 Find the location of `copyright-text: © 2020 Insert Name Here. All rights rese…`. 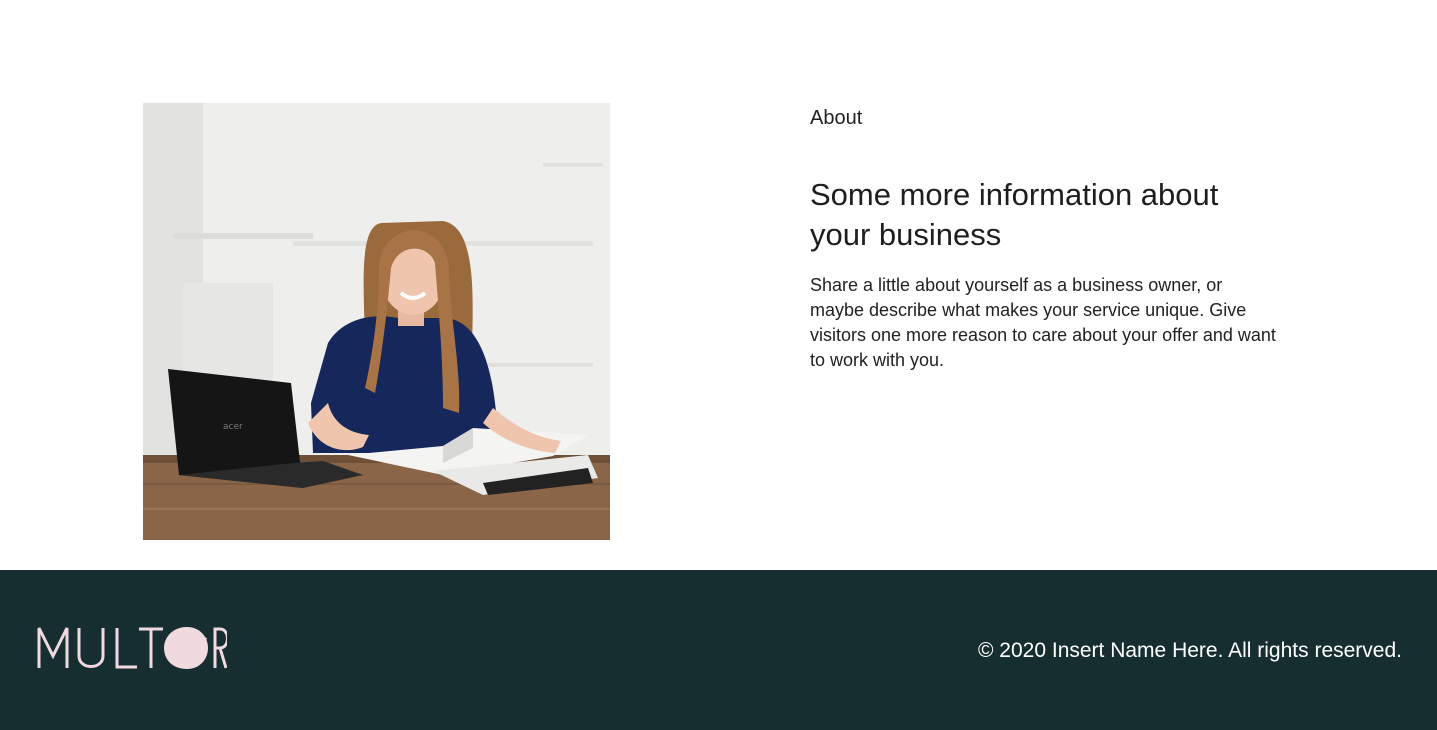

copyright-text: © 2020 Insert Name Here. All rights rese… is located at coordinates (1190, 650).